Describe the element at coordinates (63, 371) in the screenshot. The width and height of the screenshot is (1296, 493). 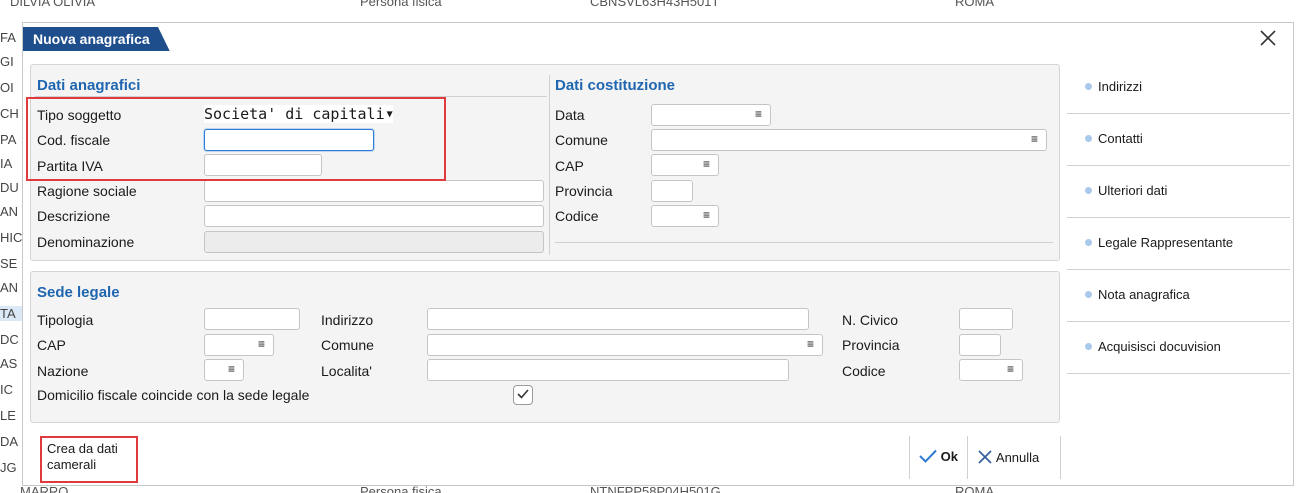
I see `nazione-label: Nazione` at that location.